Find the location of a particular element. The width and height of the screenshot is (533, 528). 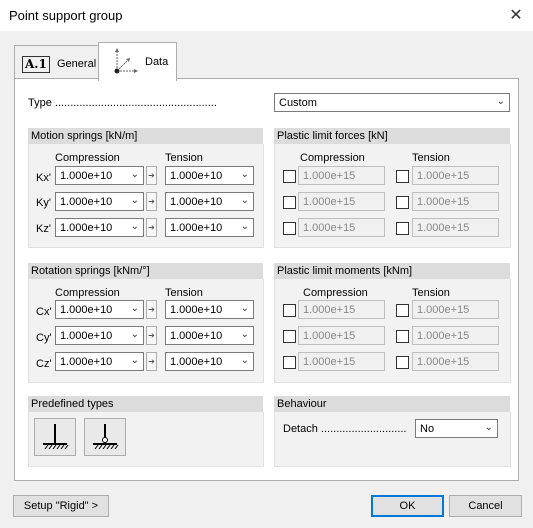

ky-label: Ky' is located at coordinates (43, 203).